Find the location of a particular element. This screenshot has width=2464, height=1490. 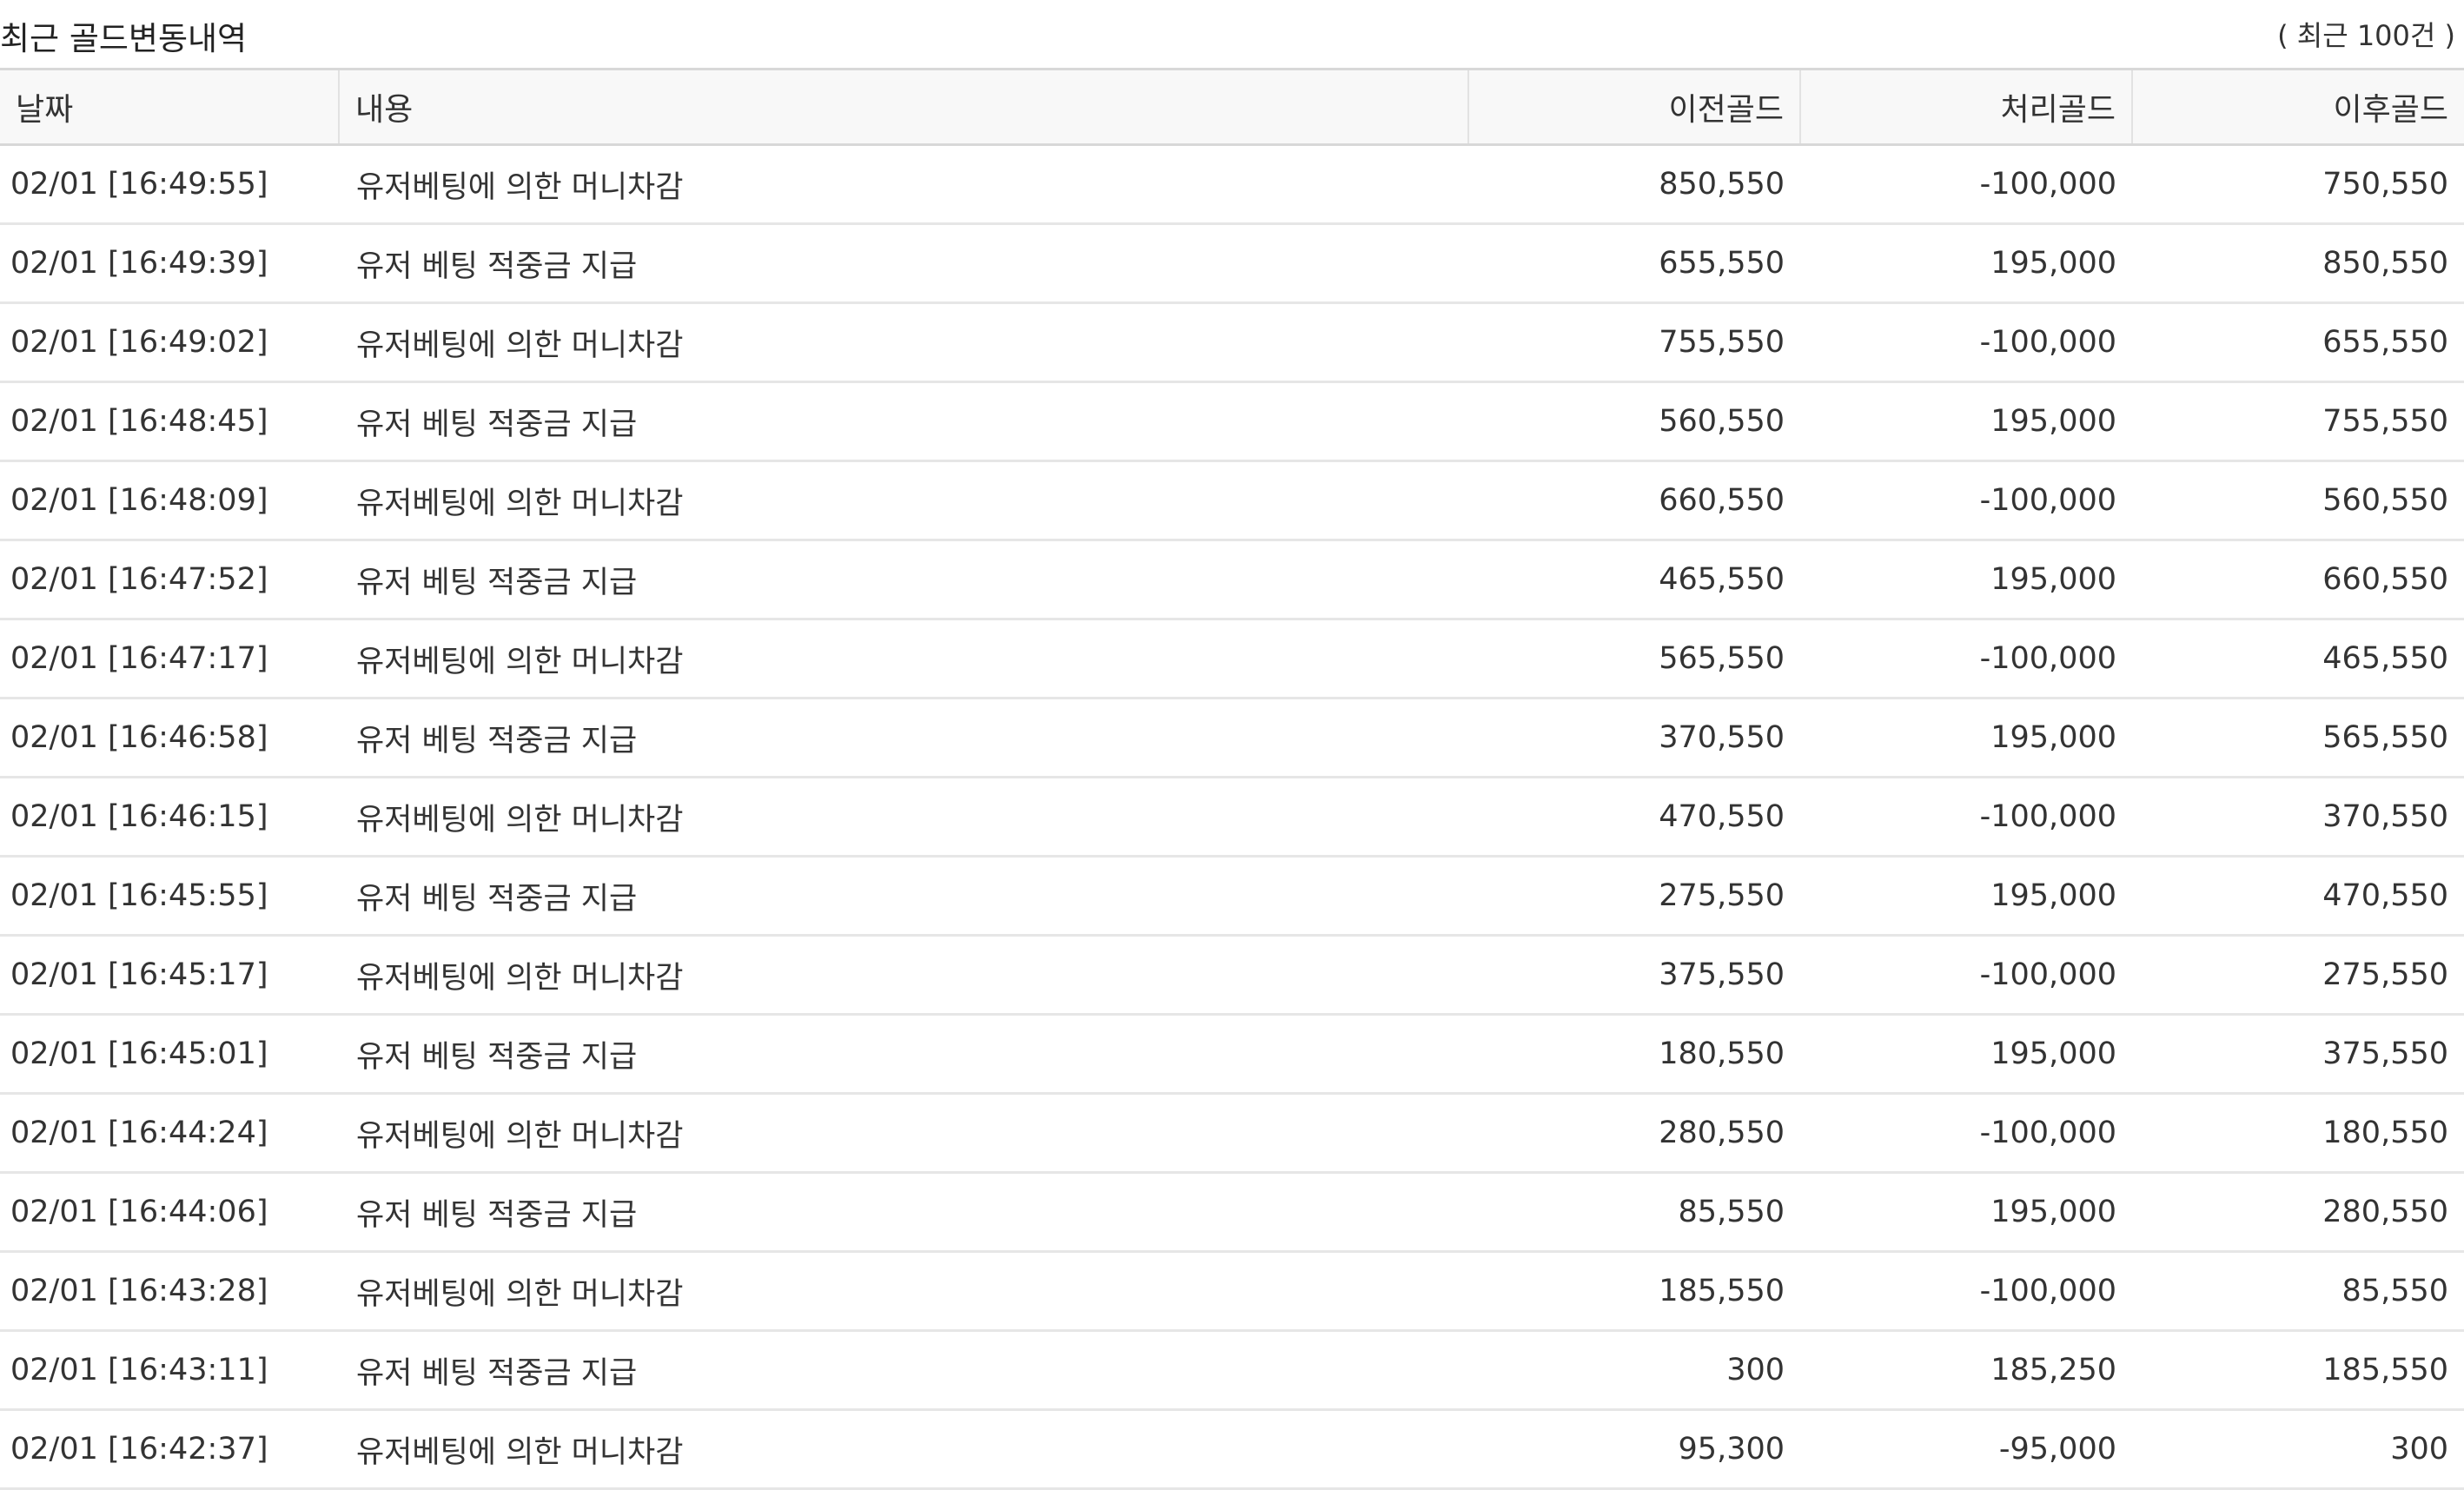

cell-date: 02/01 [16:49:02] is located at coordinates (169, 342).